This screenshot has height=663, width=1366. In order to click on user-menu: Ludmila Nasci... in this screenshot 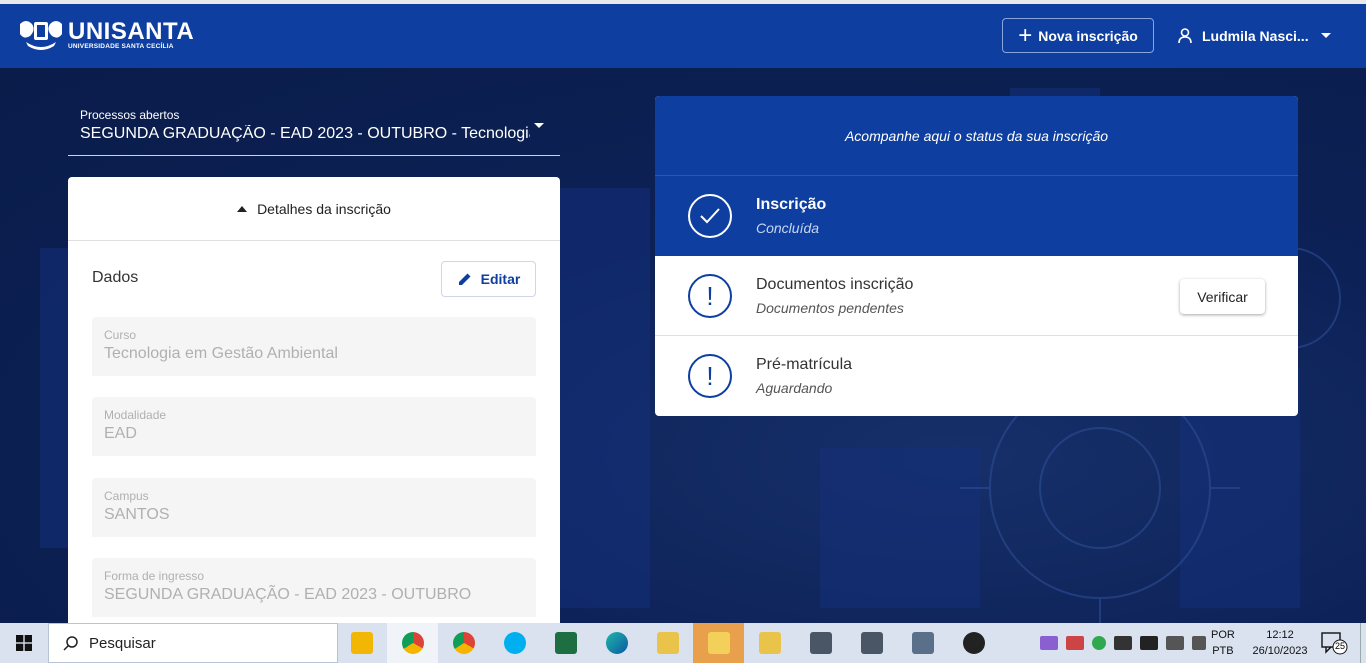, I will do `click(1254, 35)`.